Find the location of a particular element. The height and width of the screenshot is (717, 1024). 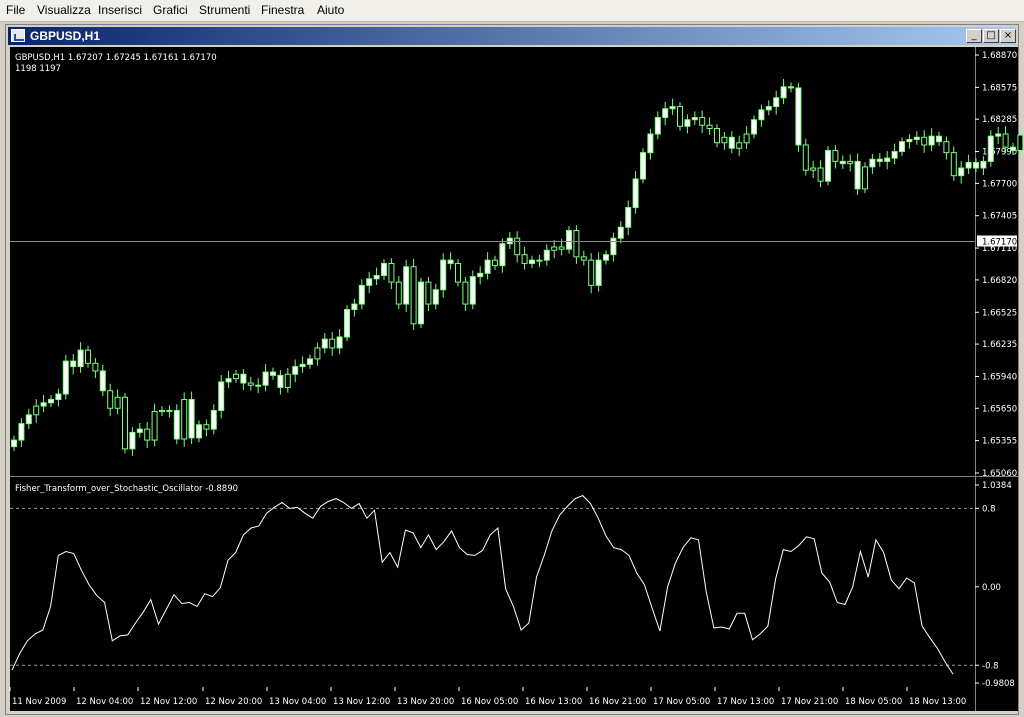

indicator-tick-label: -0.9808 is located at coordinates (998, 684).